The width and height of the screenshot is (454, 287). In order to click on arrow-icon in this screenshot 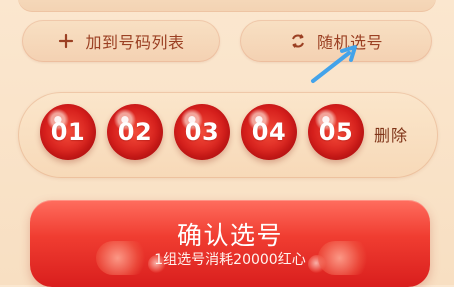, I will do `click(334, 64)`.